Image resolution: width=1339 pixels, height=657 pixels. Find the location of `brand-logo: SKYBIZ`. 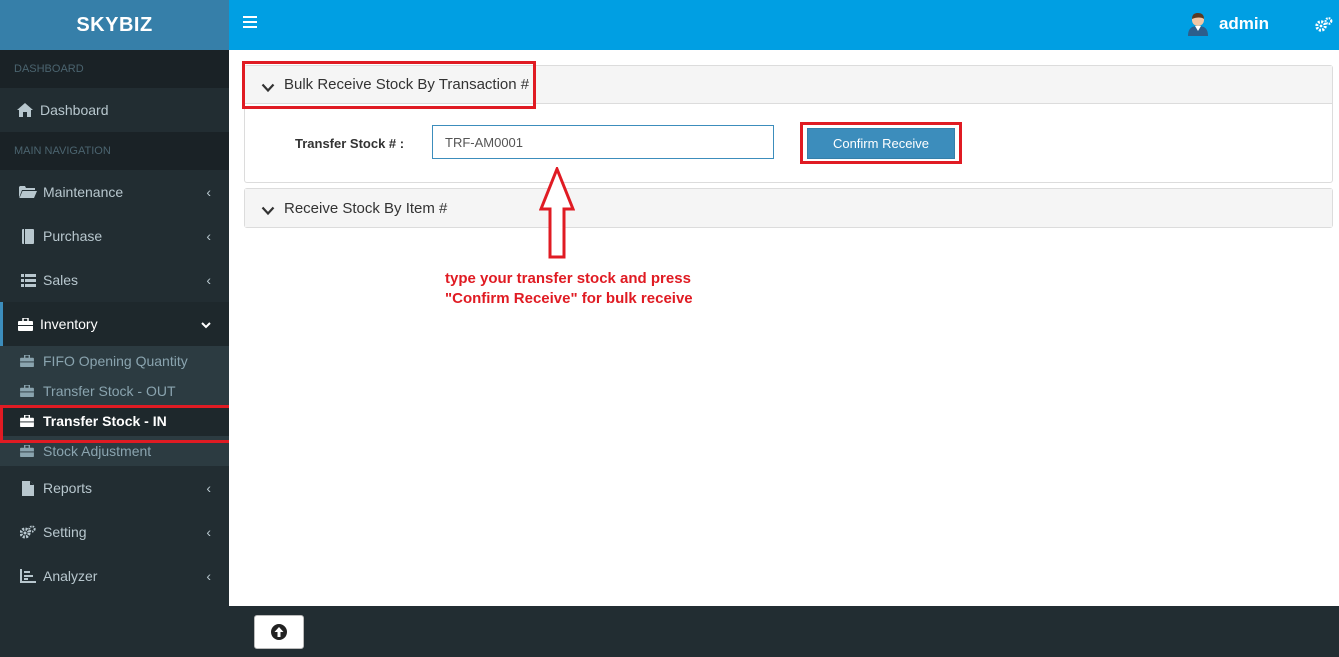

brand-logo: SKYBIZ is located at coordinates (114, 25).